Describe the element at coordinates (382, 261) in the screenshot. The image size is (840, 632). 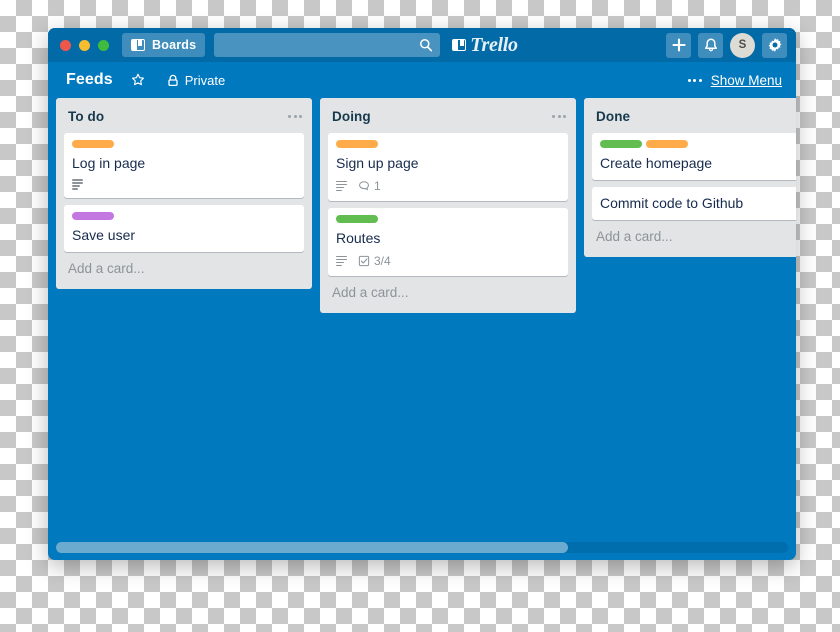
I see `checklist-count: 3/4` at that location.